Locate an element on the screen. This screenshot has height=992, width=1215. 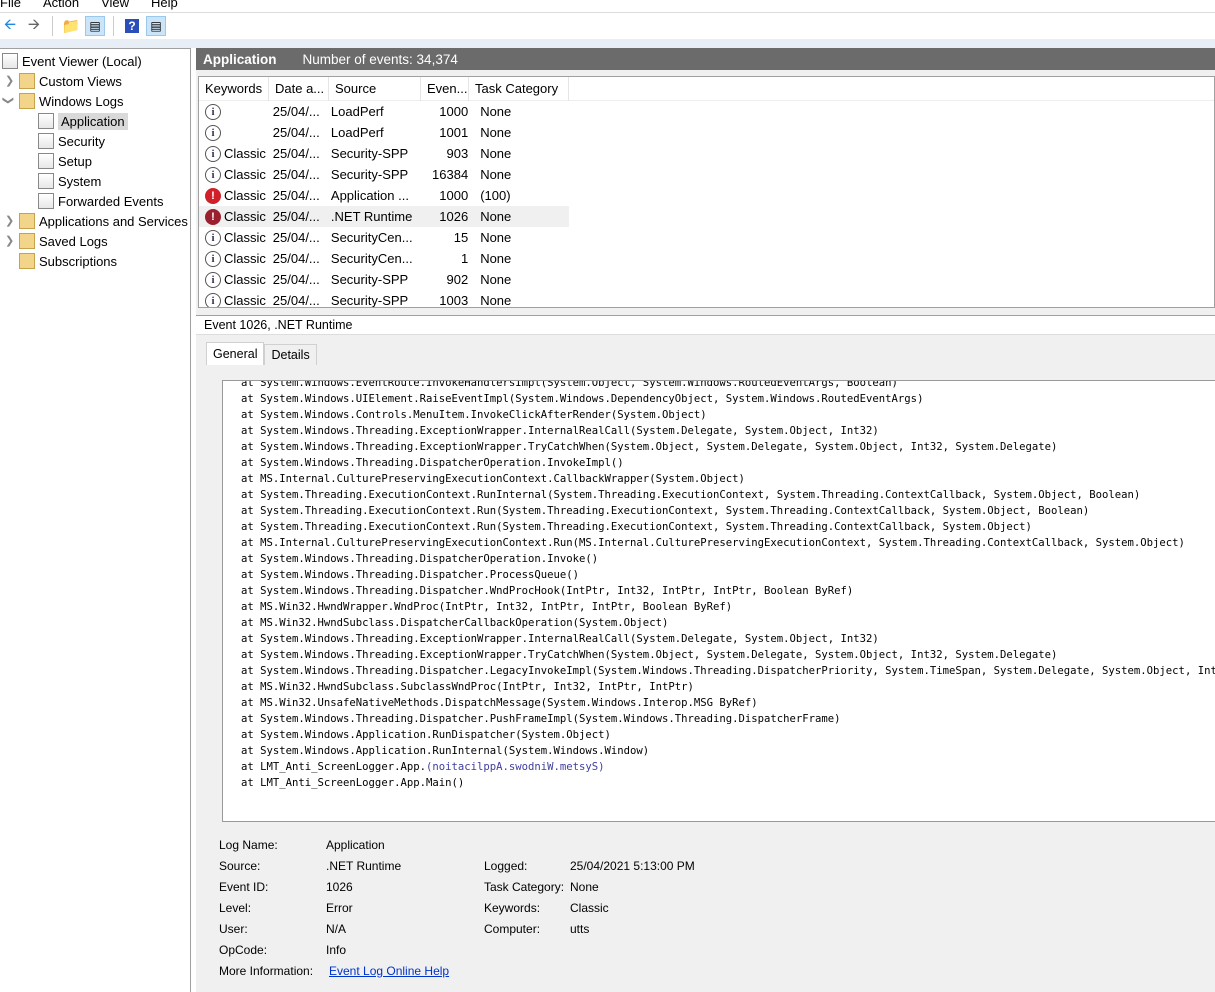
menu-action: Action is located at coordinates (61, 5).